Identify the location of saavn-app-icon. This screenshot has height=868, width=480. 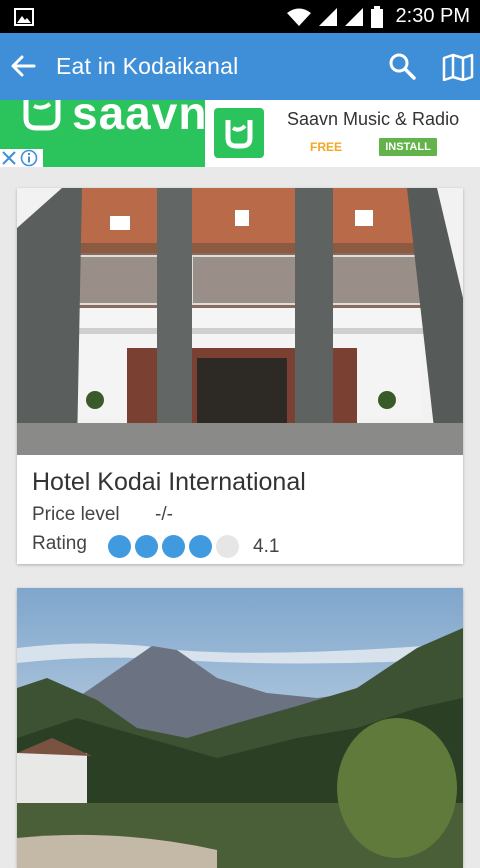
(239, 134).